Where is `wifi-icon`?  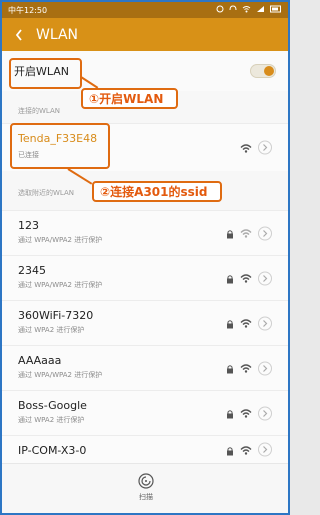 wifi-icon is located at coordinates (246, 10).